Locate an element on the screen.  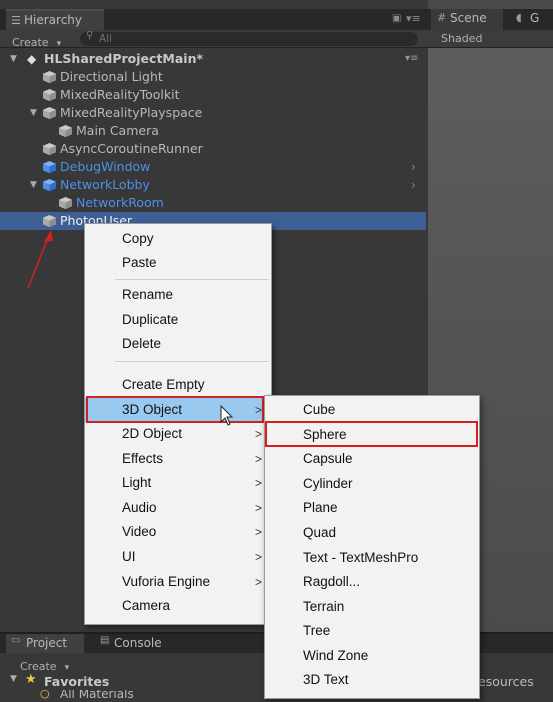
menu-item-2d-object: 2D Object > is located at coordinates (178, 434).